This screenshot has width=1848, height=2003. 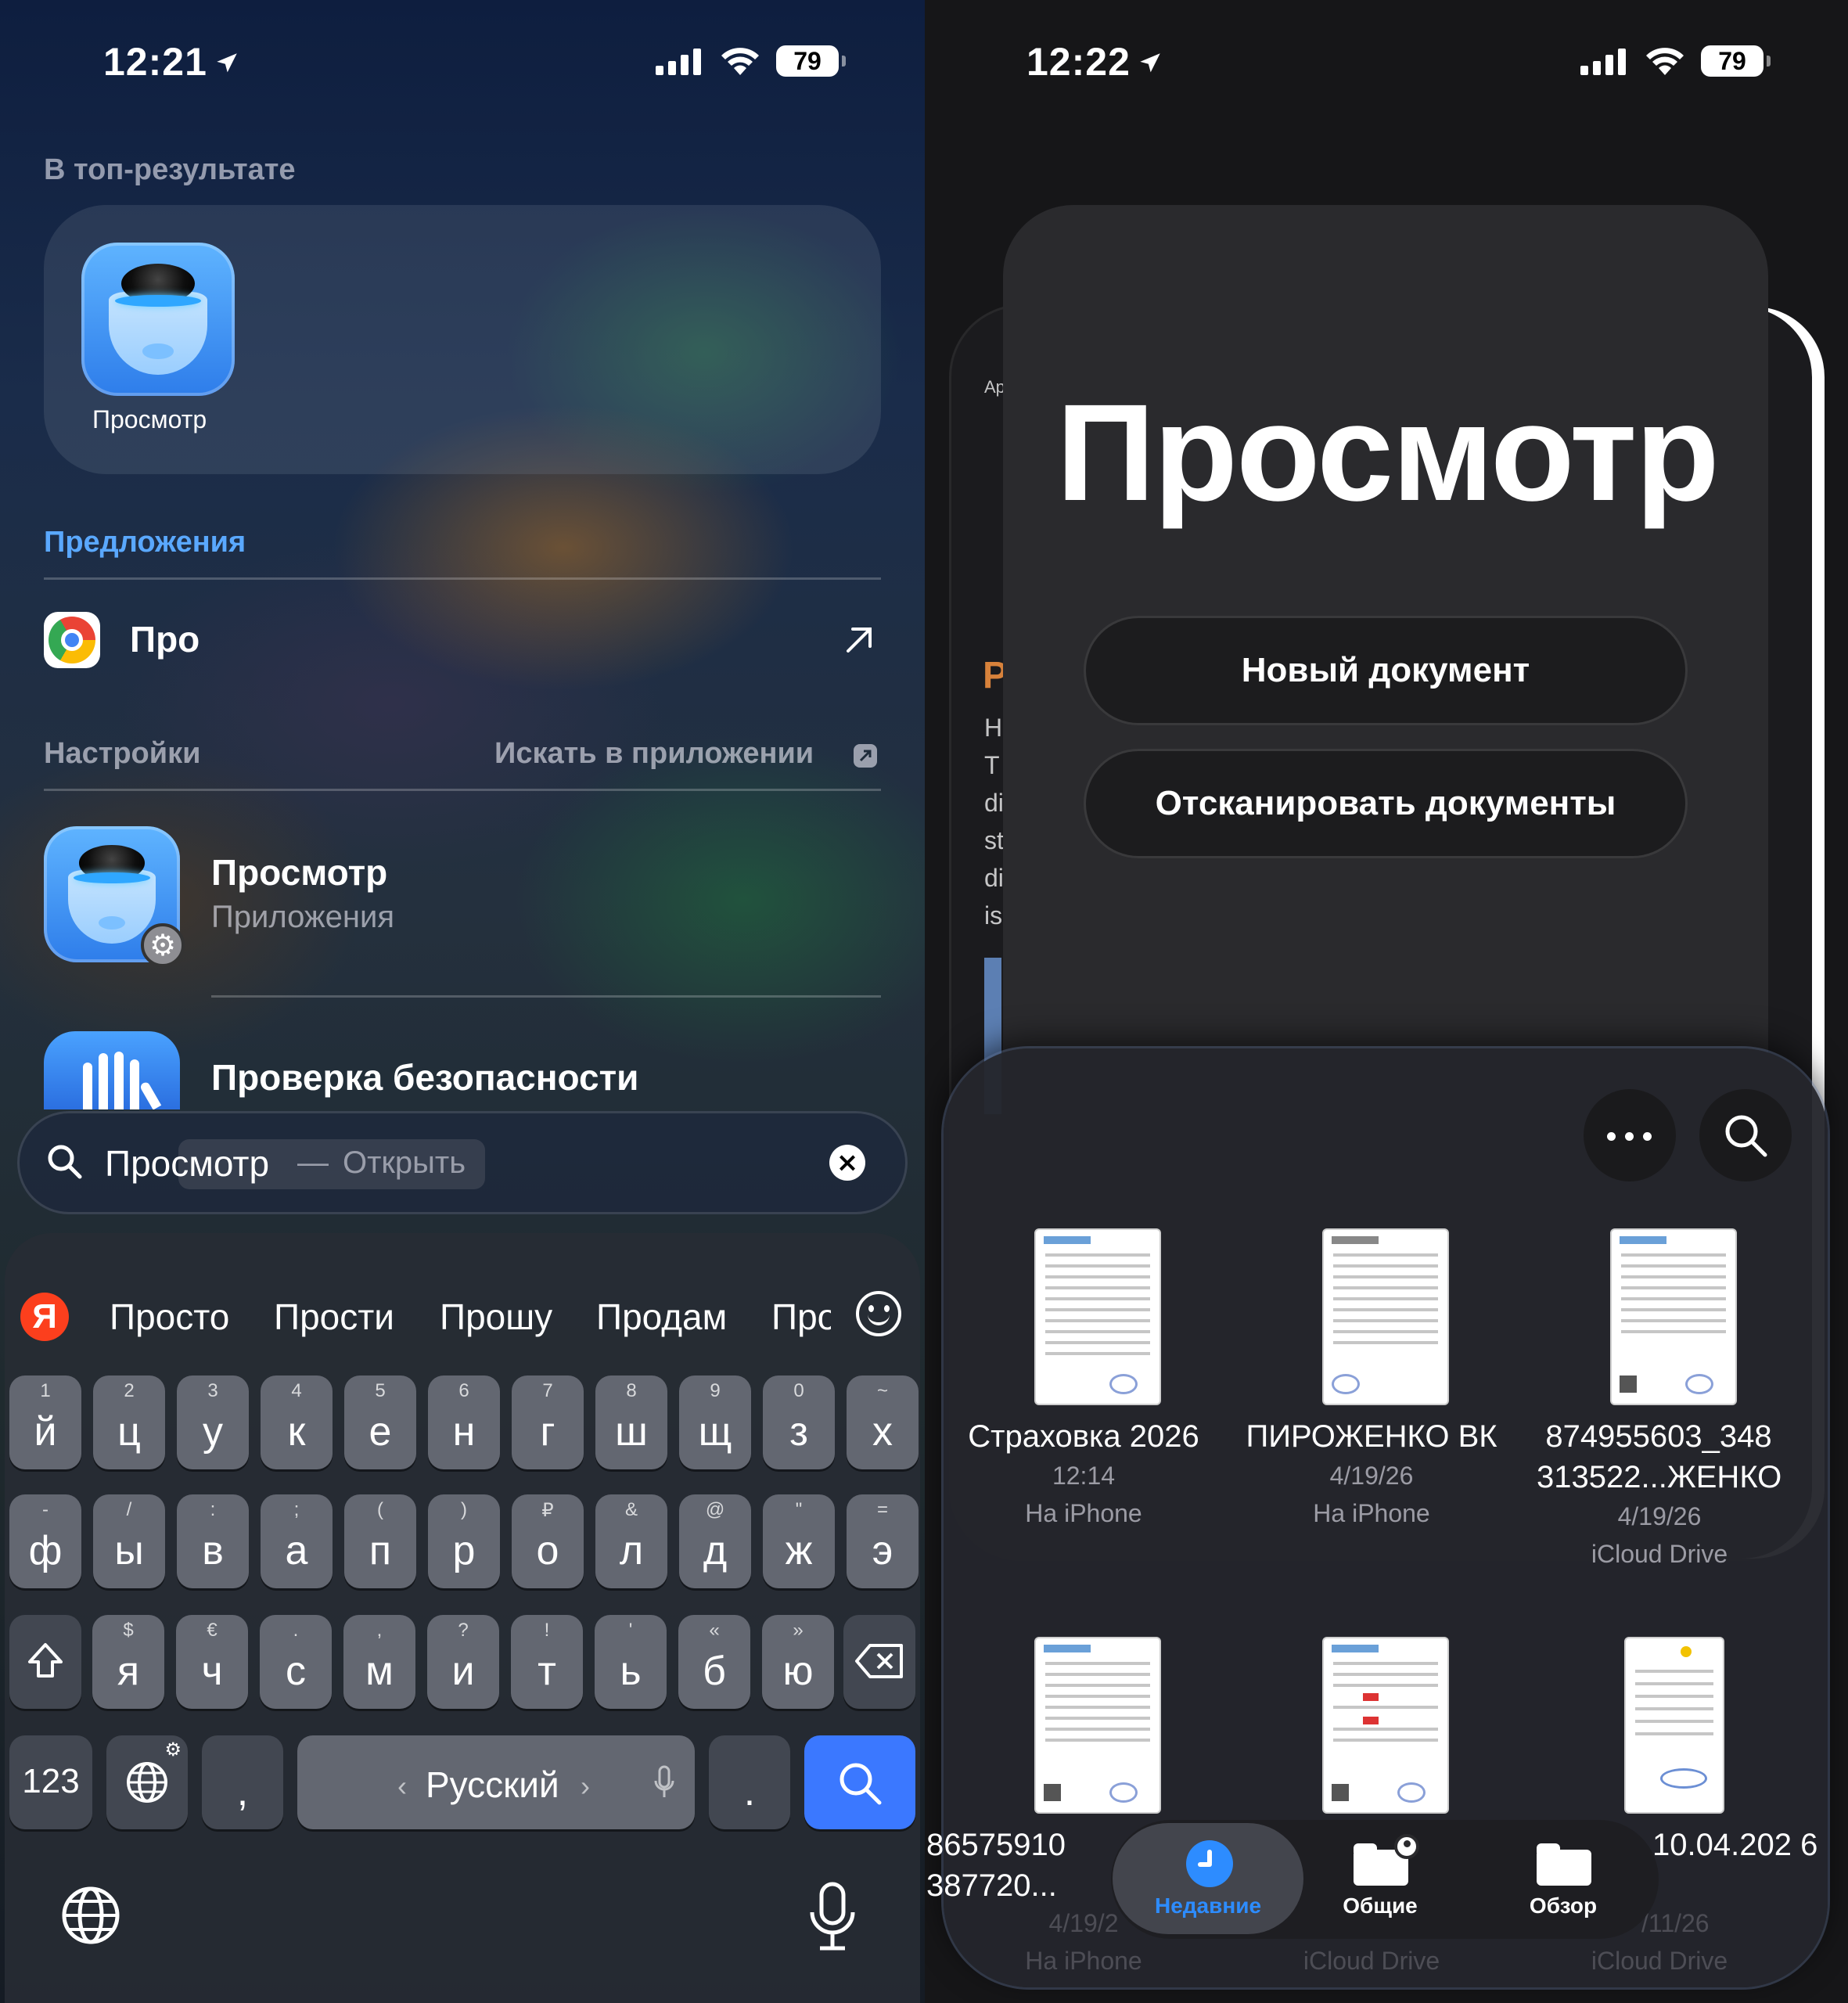 What do you see at coordinates (1385, 671) in the screenshot?
I see `new-document-button: Новый документ` at bounding box center [1385, 671].